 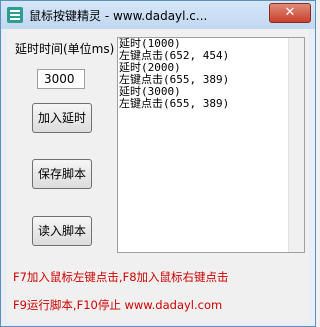 What do you see at coordinates (118, 305) in the screenshot?
I see `hotkey-hint-line2: F9运行脚本,F10停止 www.dadayl.com` at bounding box center [118, 305].